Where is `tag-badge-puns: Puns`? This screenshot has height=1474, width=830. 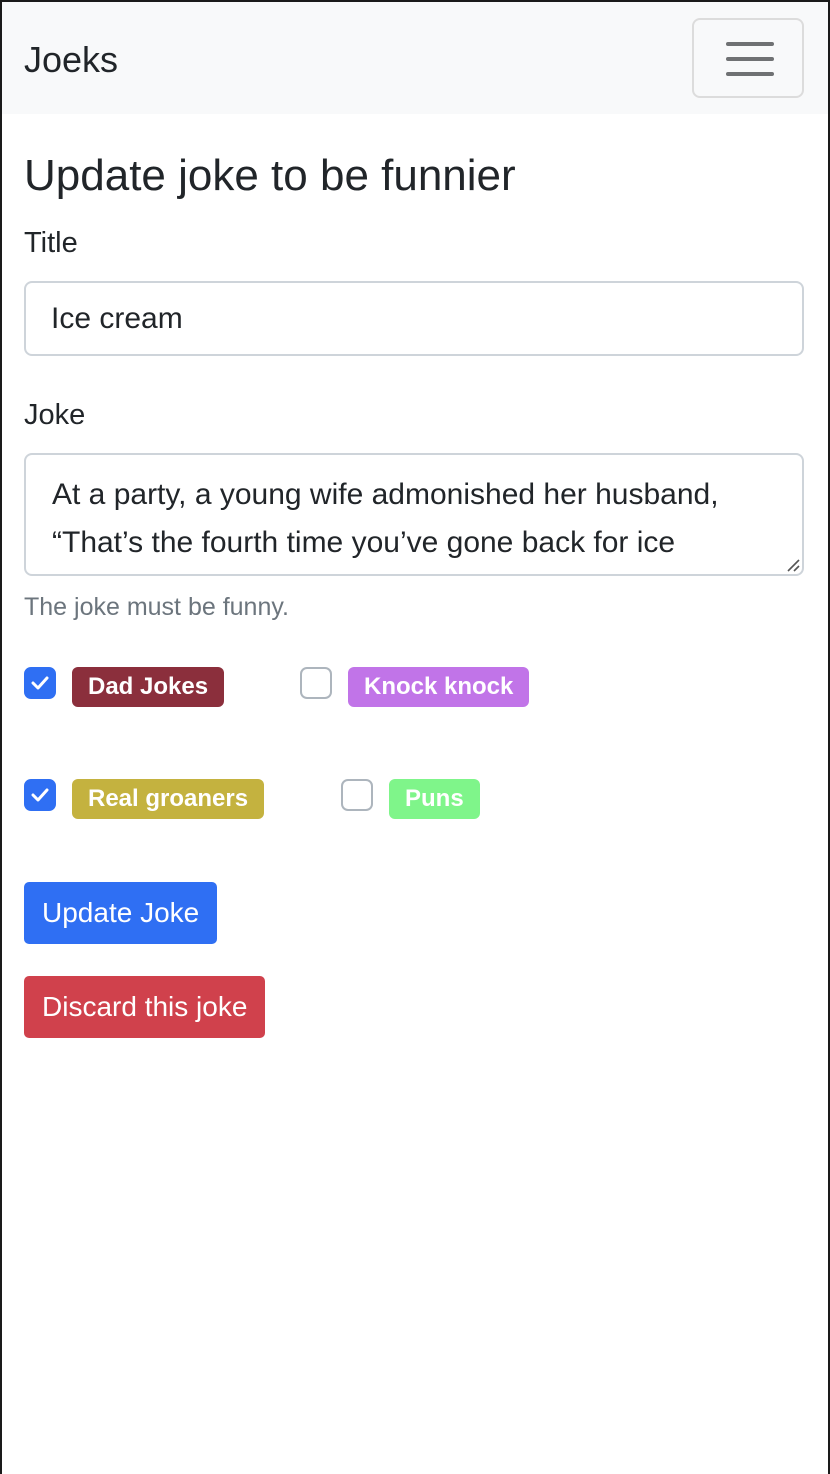
tag-badge-puns: Puns is located at coordinates (434, 799).